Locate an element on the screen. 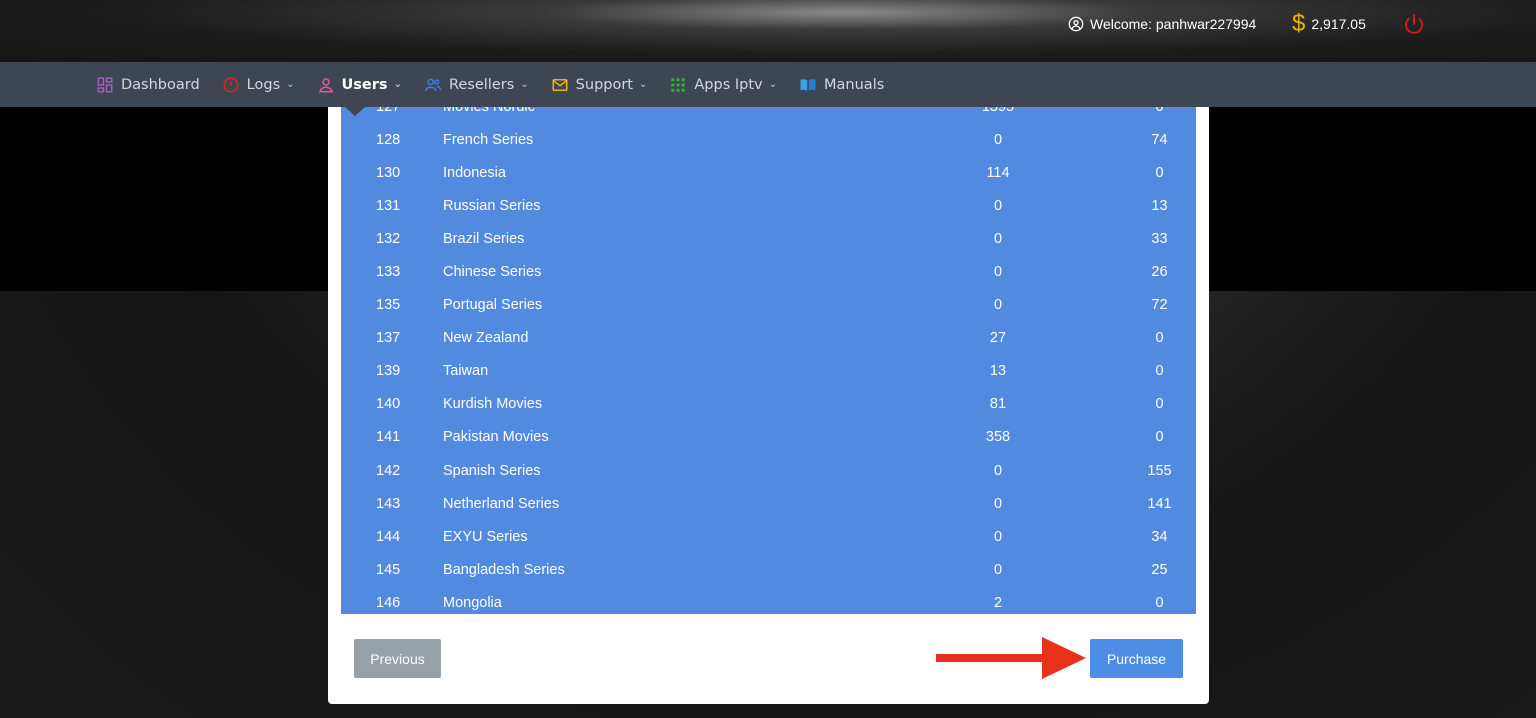 Image resolution: width=1536 pixels, height=718 pixels. table-row: 128 French Series 0 74 is located at coordinates (768, 139).